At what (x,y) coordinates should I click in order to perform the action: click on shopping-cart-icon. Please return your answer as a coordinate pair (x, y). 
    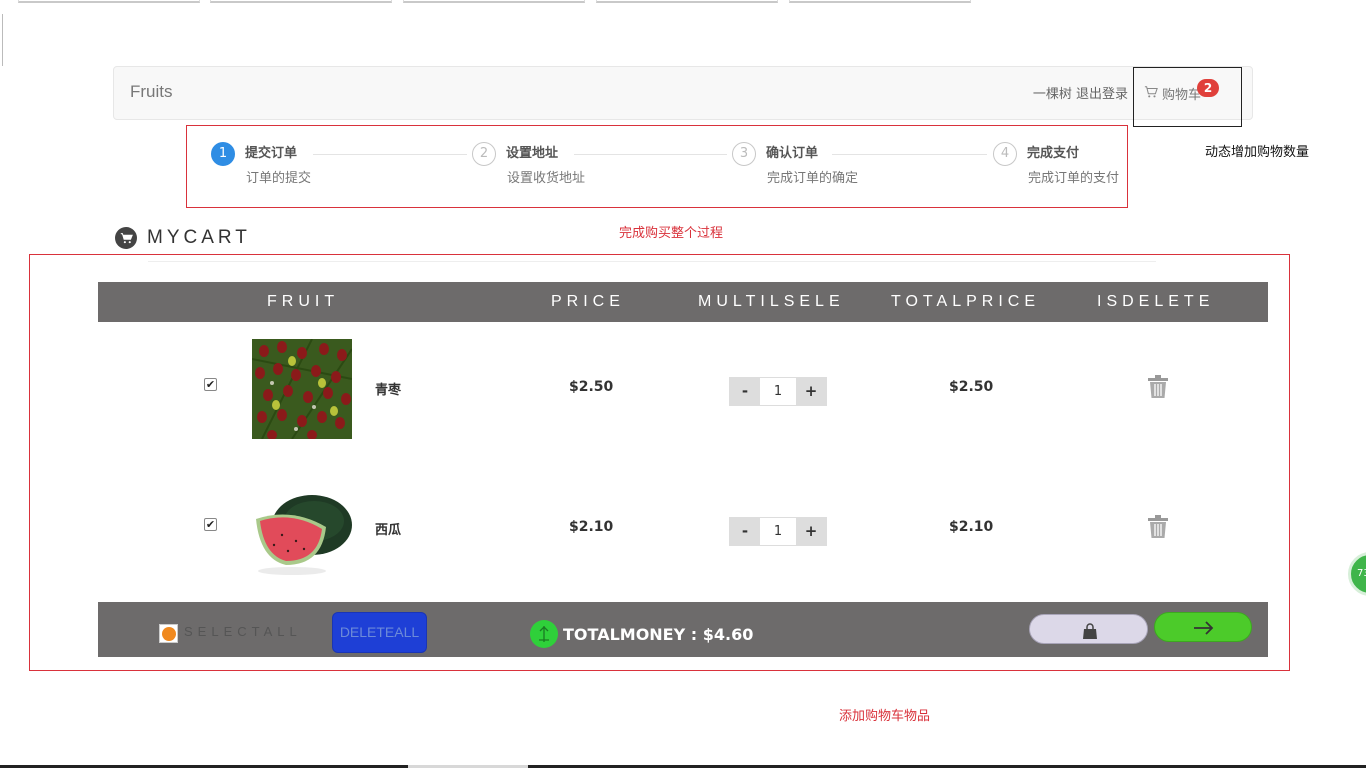
    Looking at the image, I should click on (1151, 94).